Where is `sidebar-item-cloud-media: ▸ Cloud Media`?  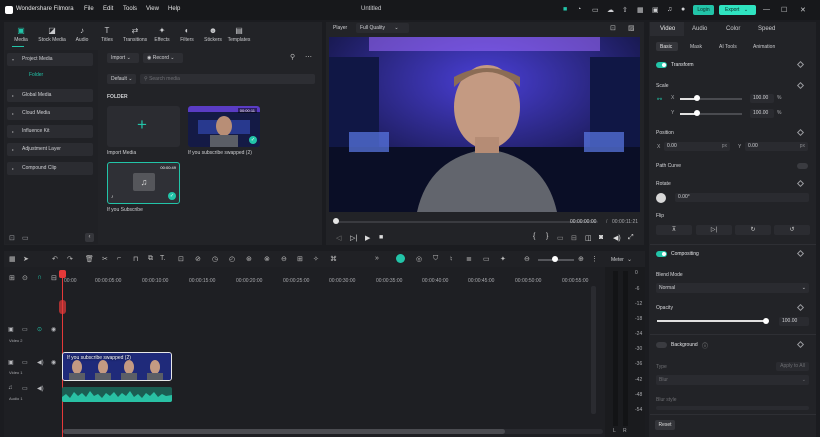
sidebar-item-cloud-media: ▸ Cloud Media is located at coordinates (50, 113).